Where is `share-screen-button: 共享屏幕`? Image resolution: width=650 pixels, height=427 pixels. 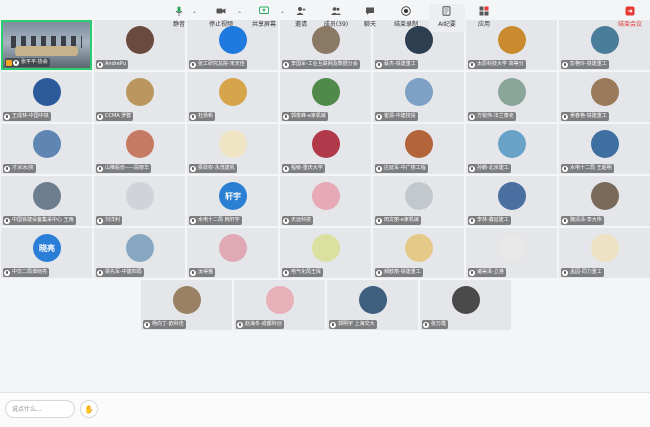 share-screen-button: 共享屏幕 is located at coordinates (264, 18).